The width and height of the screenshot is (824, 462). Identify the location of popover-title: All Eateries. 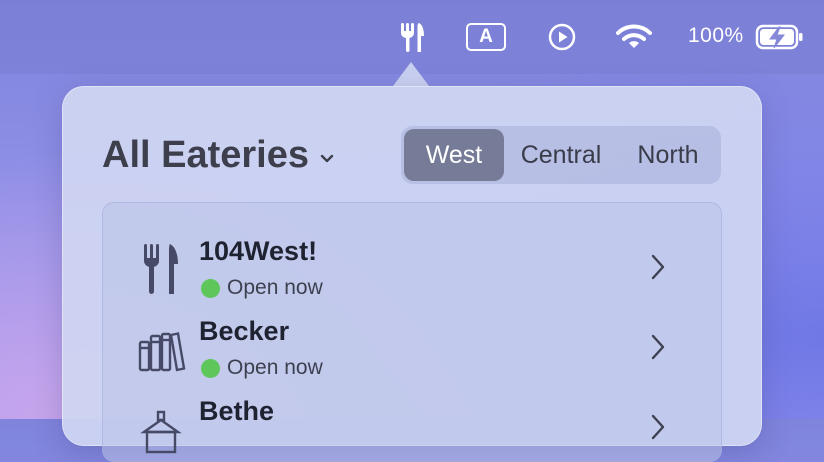
(205, 155).